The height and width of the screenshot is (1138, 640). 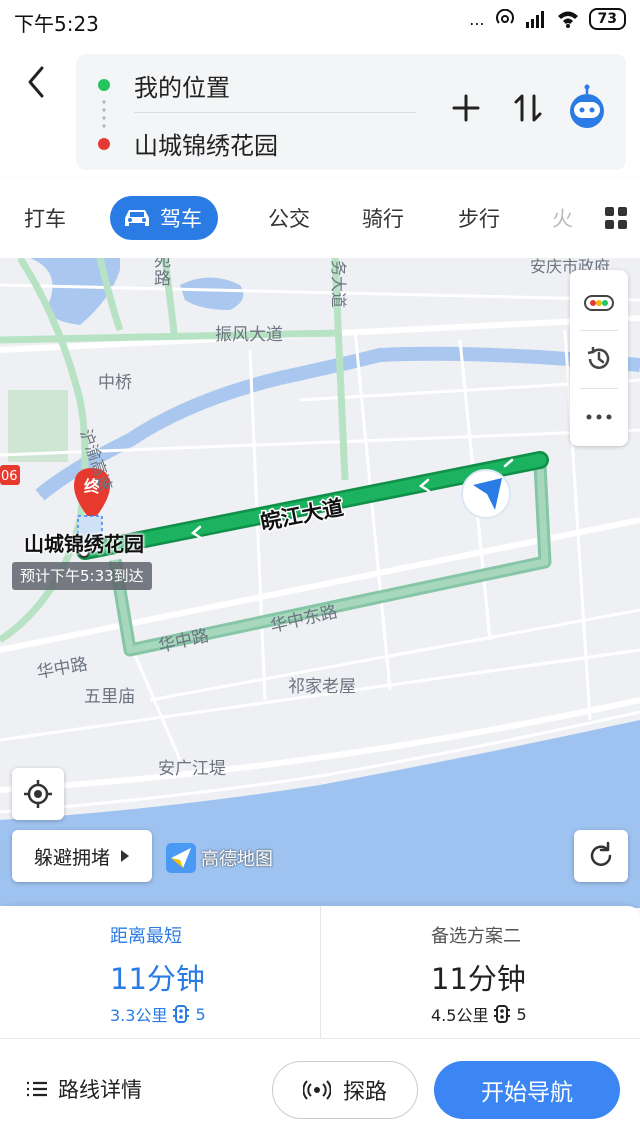 What do you see at coordinates (338, 284) in the screenshot?
I see `map-label-wu: 务大道` at bounding box center [338, 284].